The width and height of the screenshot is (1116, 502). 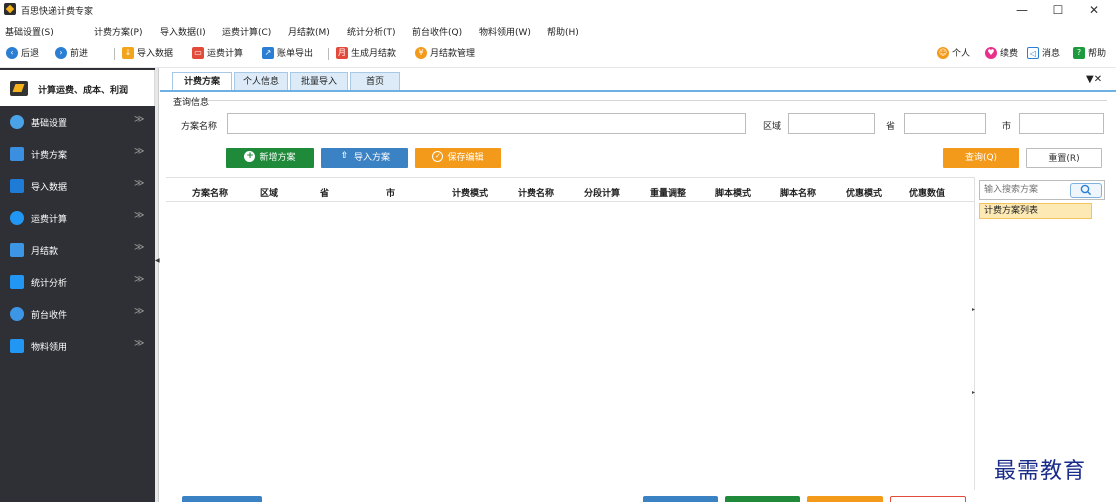 What do you see at coordinates (864, 192) in the screenshot?
I see `col-discount-mode: 优惠模式` at bounding box center [864, 192].